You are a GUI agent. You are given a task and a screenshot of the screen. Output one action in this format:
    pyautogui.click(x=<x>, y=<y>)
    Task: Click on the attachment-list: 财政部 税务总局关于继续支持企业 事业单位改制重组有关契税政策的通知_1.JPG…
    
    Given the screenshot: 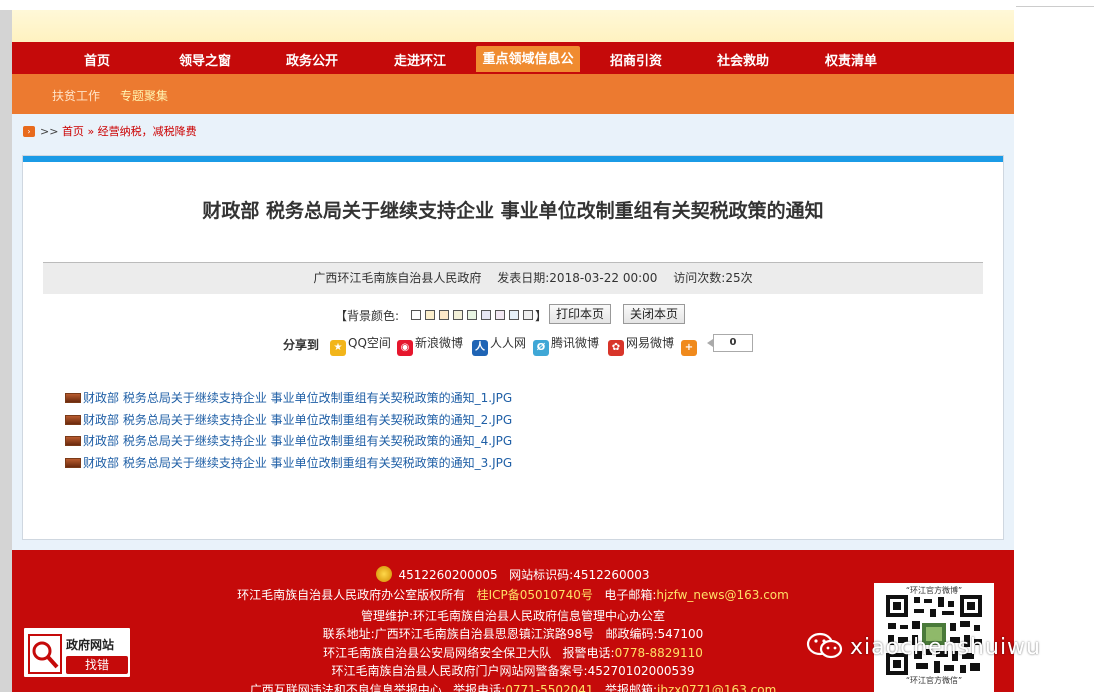 What is the action you would take?
    pyautogui.click(x=288, y=431)
    